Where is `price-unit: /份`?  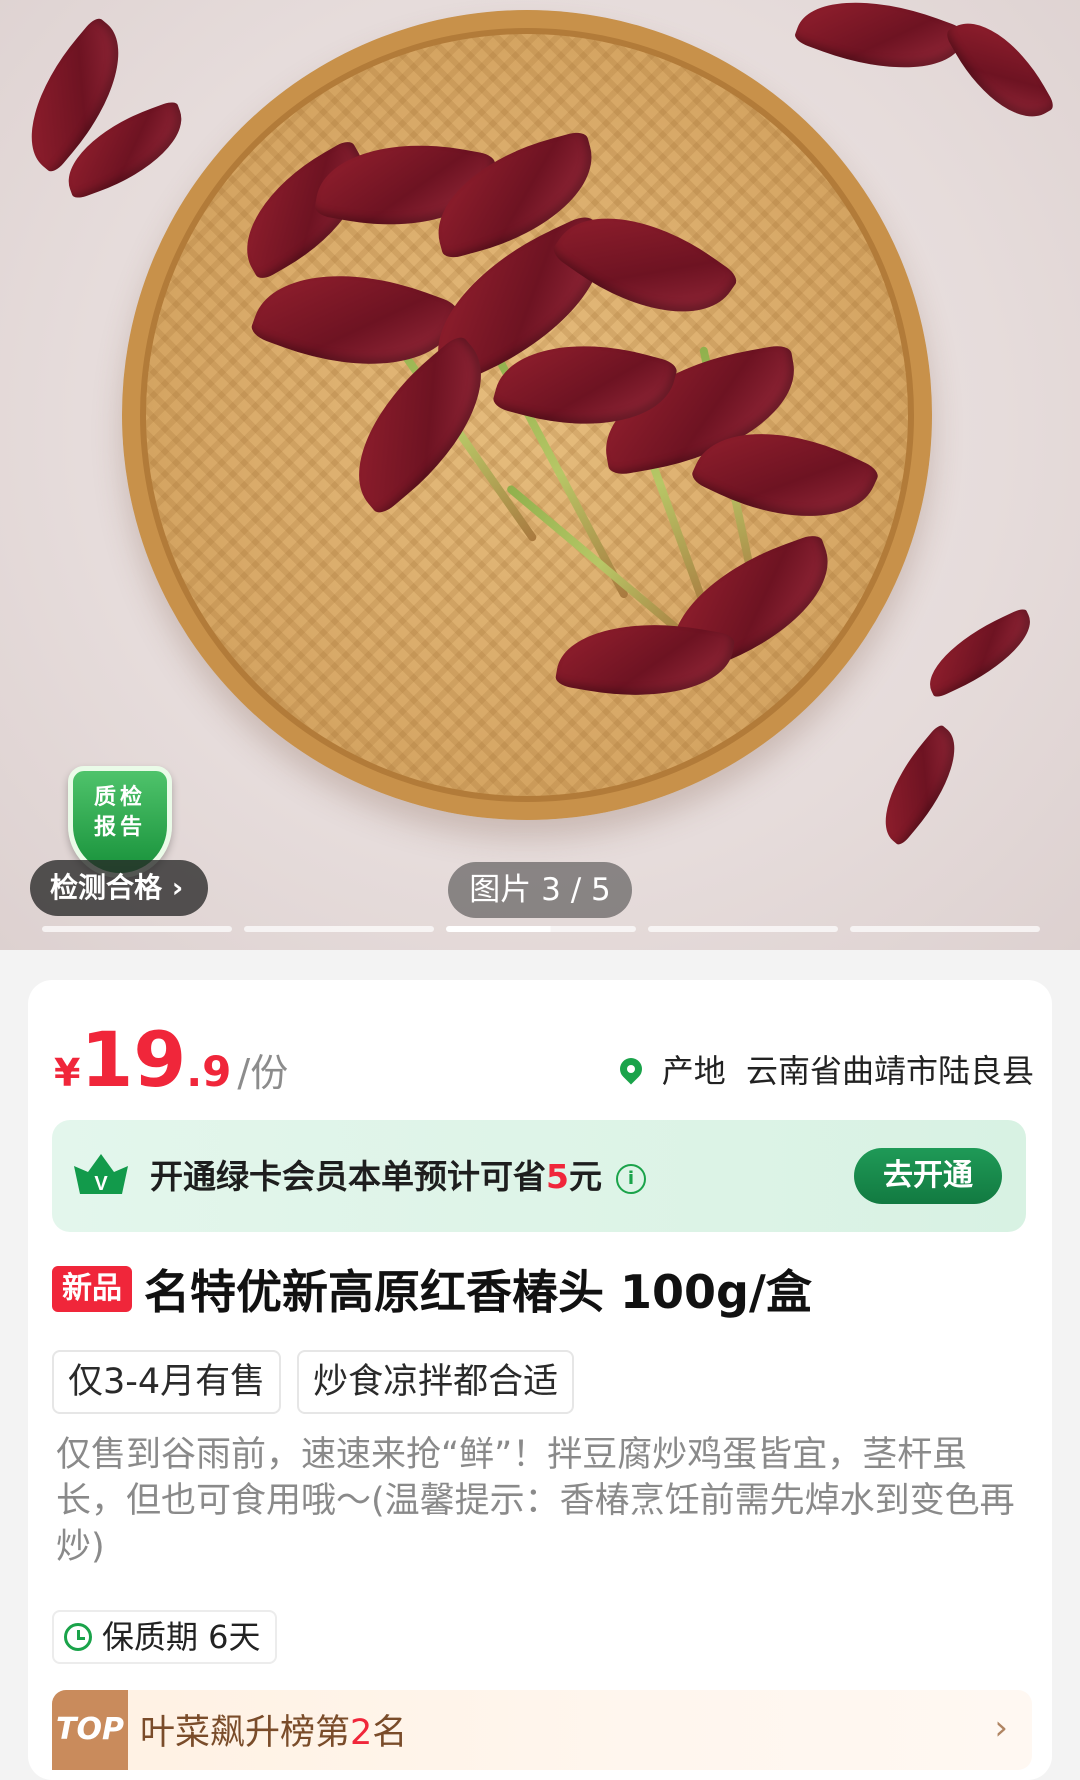
price-unit: /份 is located at coordinates (263, 1073).